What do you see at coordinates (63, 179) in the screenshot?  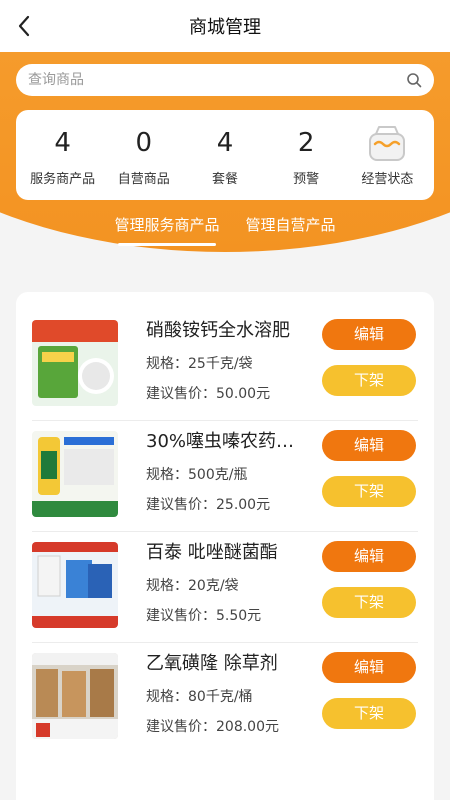 I see `stat-label: 服务商产品` at bounding box center [63, 179].